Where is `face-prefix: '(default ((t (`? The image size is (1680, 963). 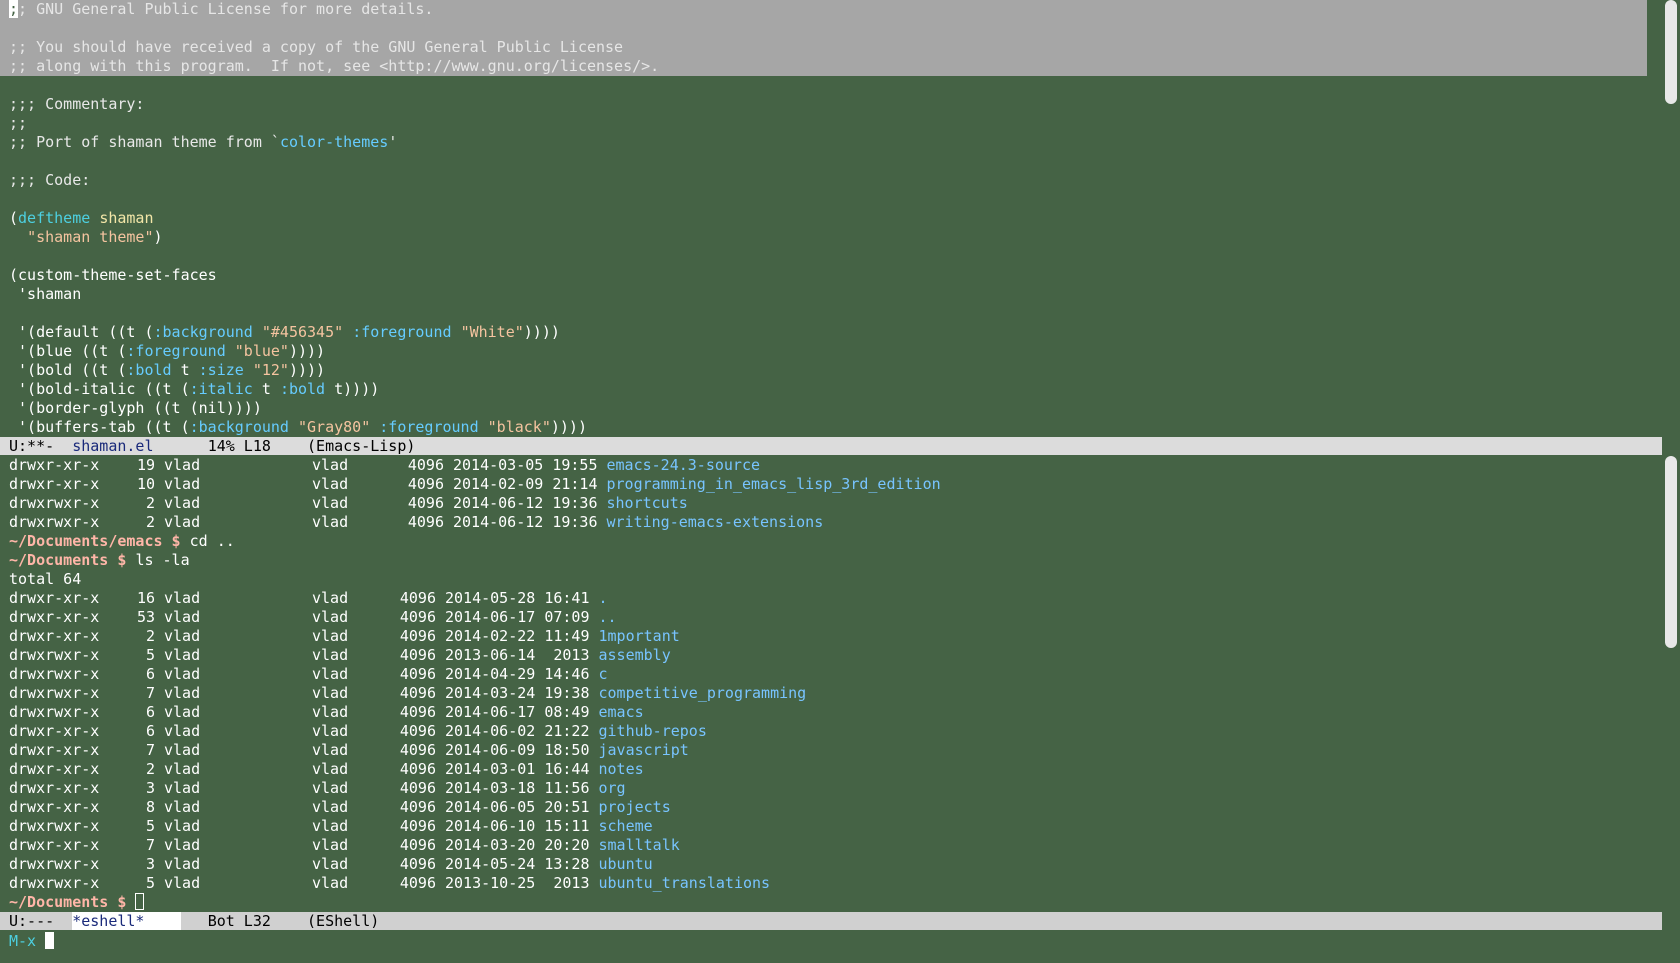
face-prefix: '(default ((t ( is located at coordinates (81, 332).